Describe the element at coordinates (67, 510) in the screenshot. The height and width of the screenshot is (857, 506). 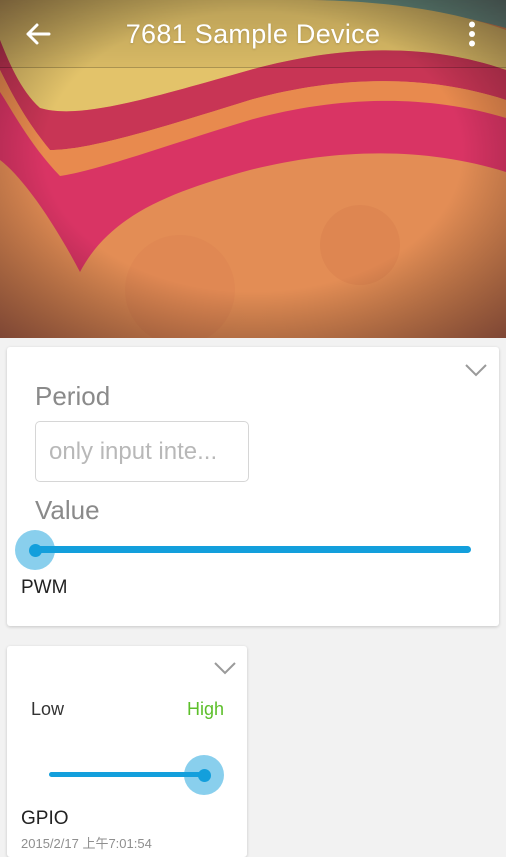
I see `value-label: Value` at that location.